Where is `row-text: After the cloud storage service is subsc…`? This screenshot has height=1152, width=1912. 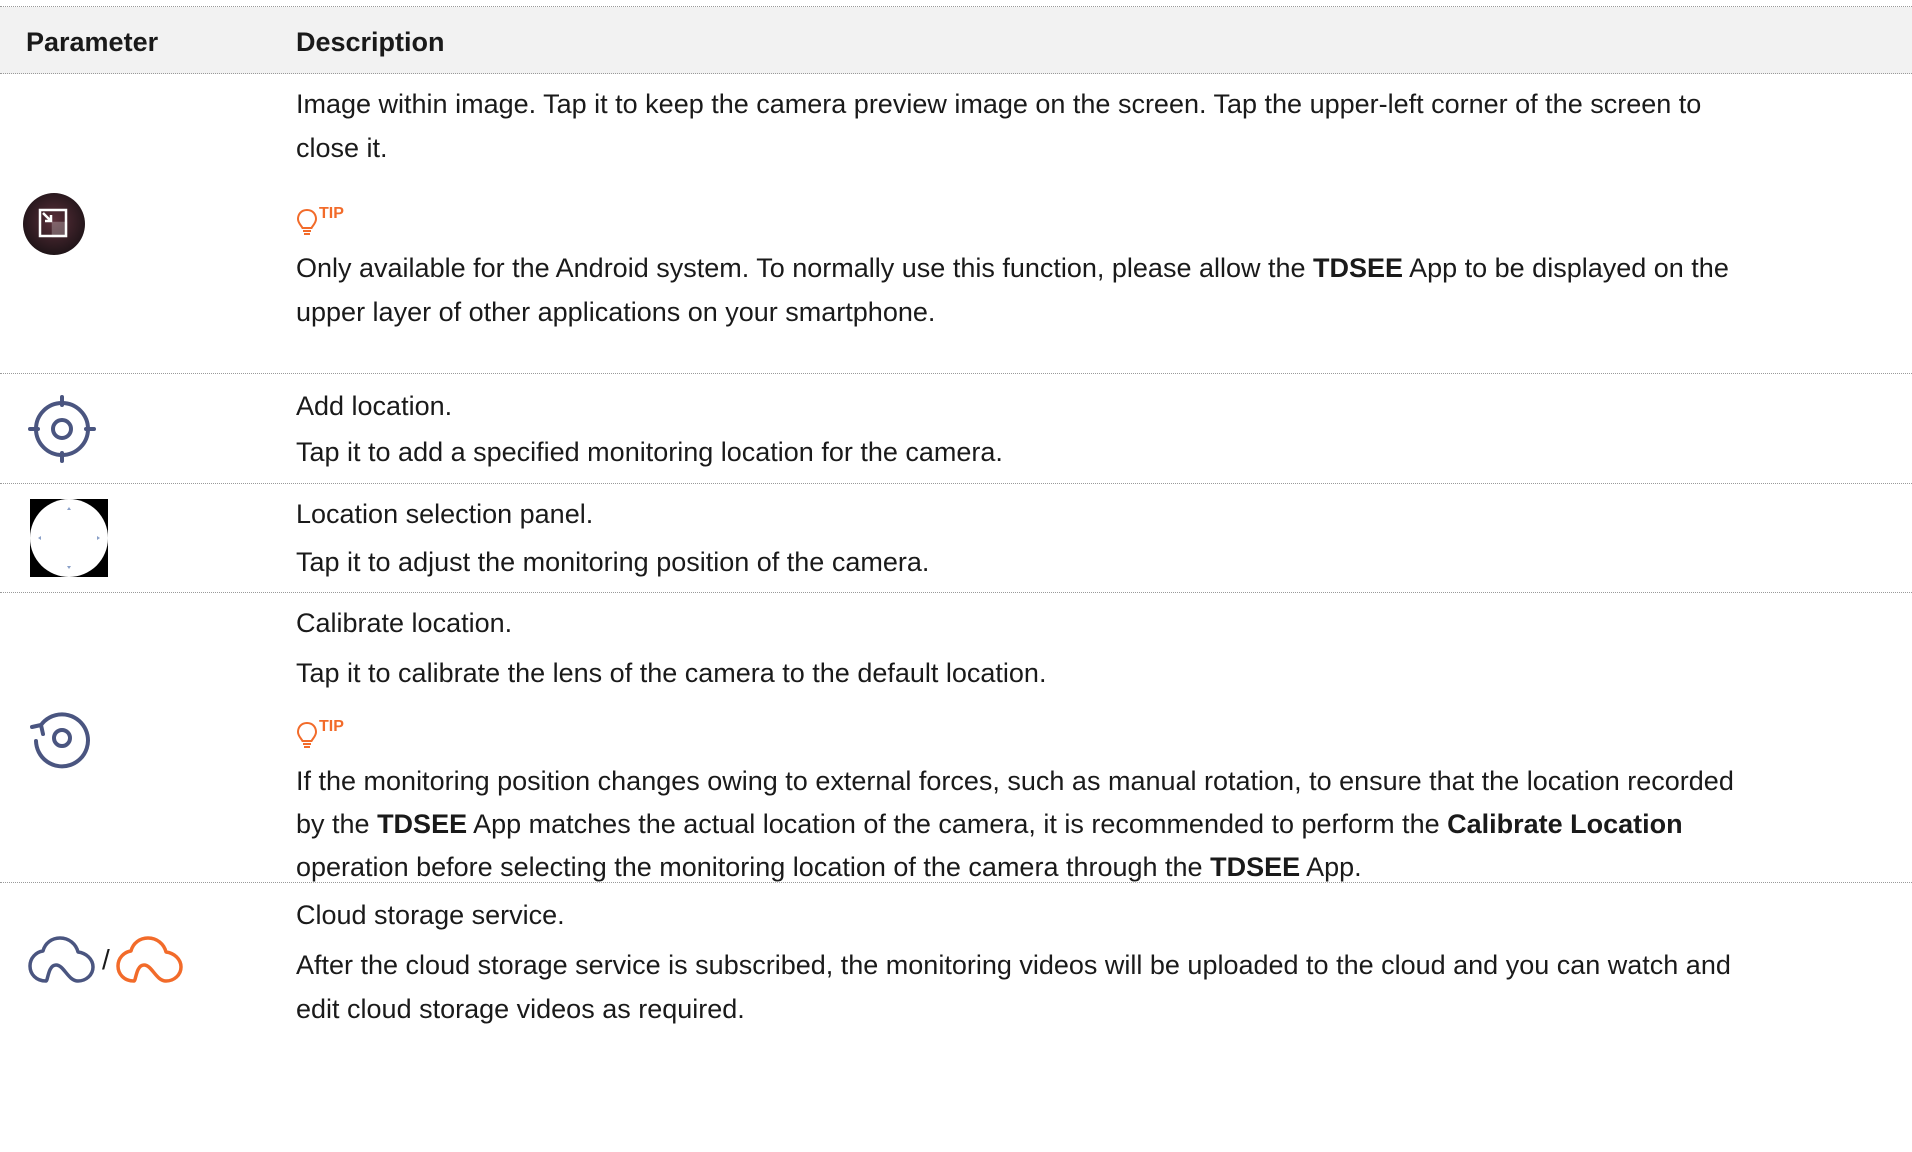 row-text: After the cloud storage service is subsc… is located at coordinates (1013, 965).